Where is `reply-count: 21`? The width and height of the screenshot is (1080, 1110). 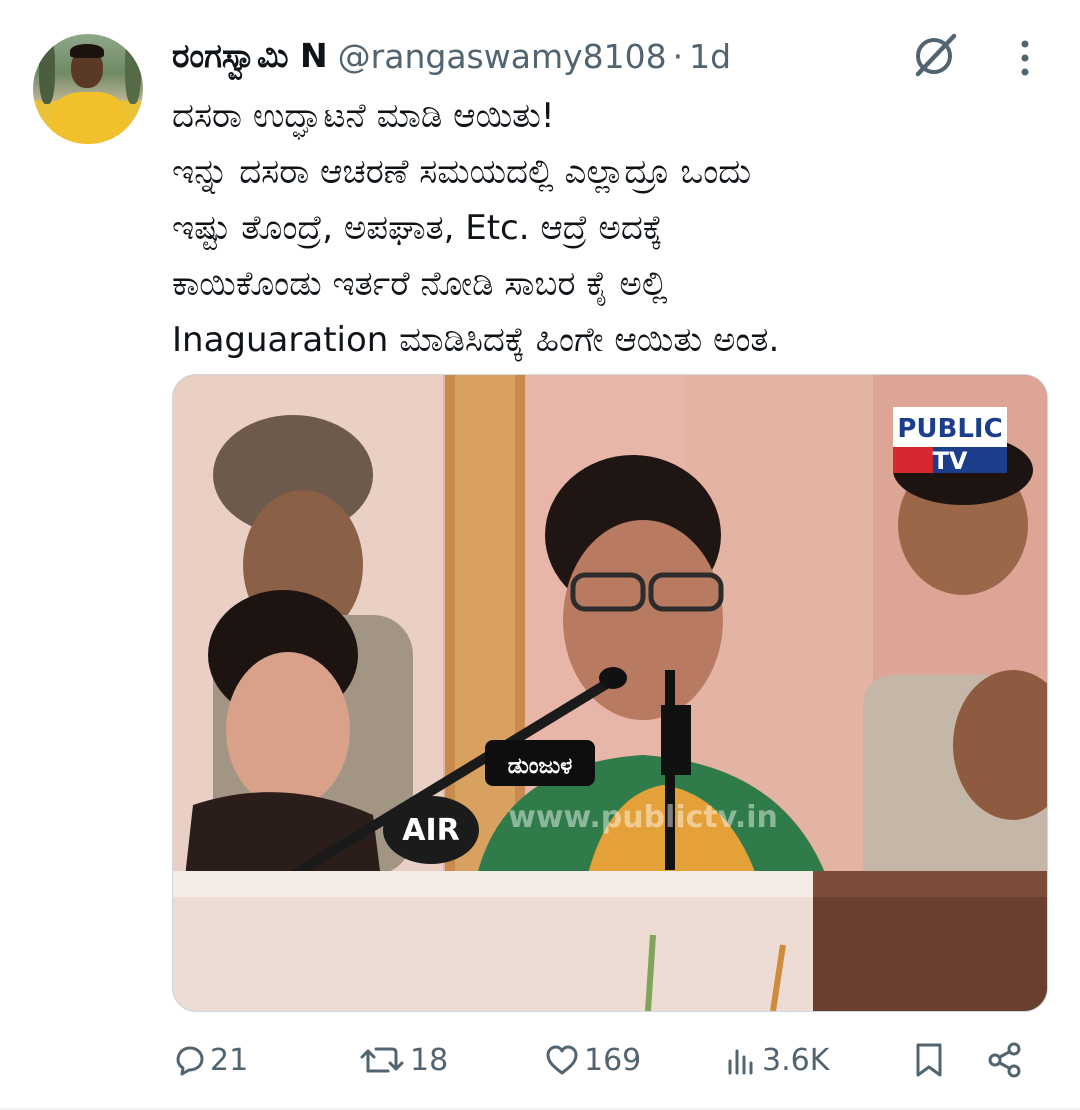 reply-count: 21 is located at coordinates (229, 1060).